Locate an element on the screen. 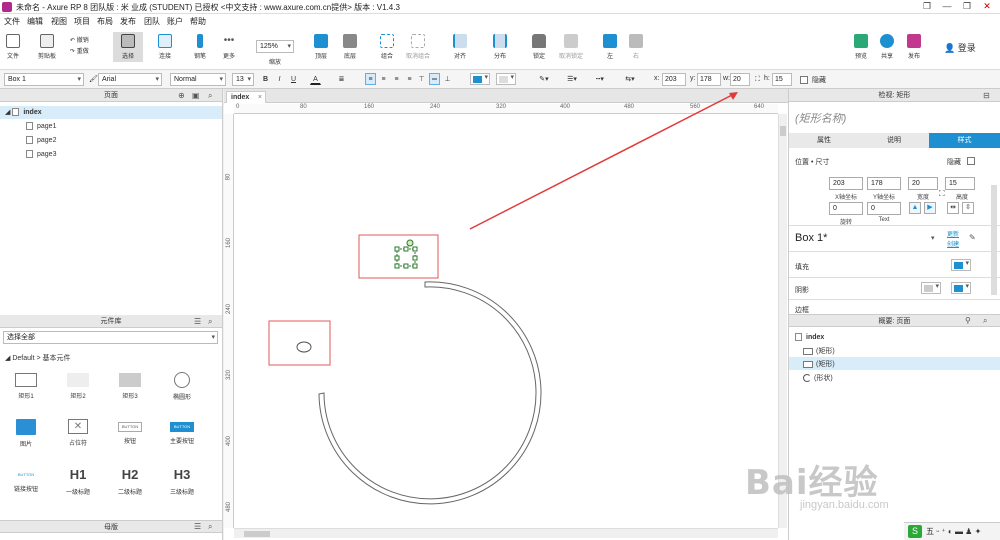 The image size is (1000, 540). undo-button: ↶ 撤销 is located at coordinates (85, 39).